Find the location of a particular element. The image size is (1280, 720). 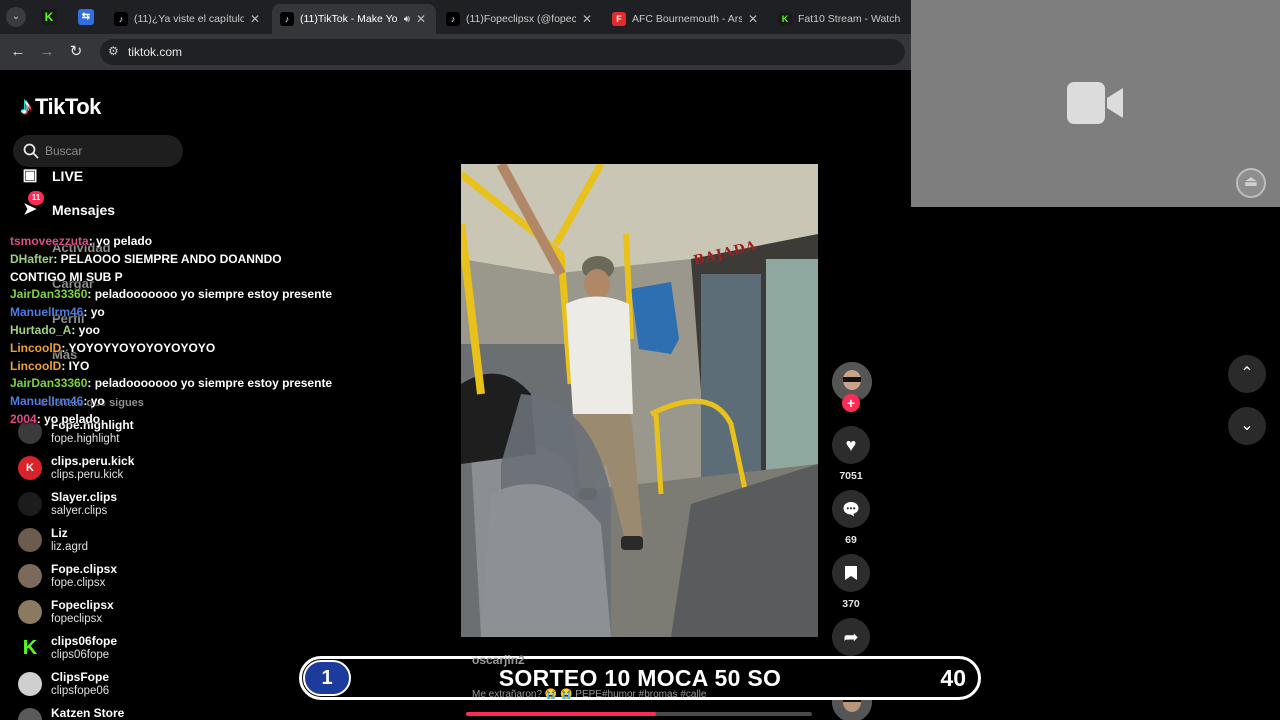

speaker-icon: 🔊︎ is located at coordinates (407, 19).